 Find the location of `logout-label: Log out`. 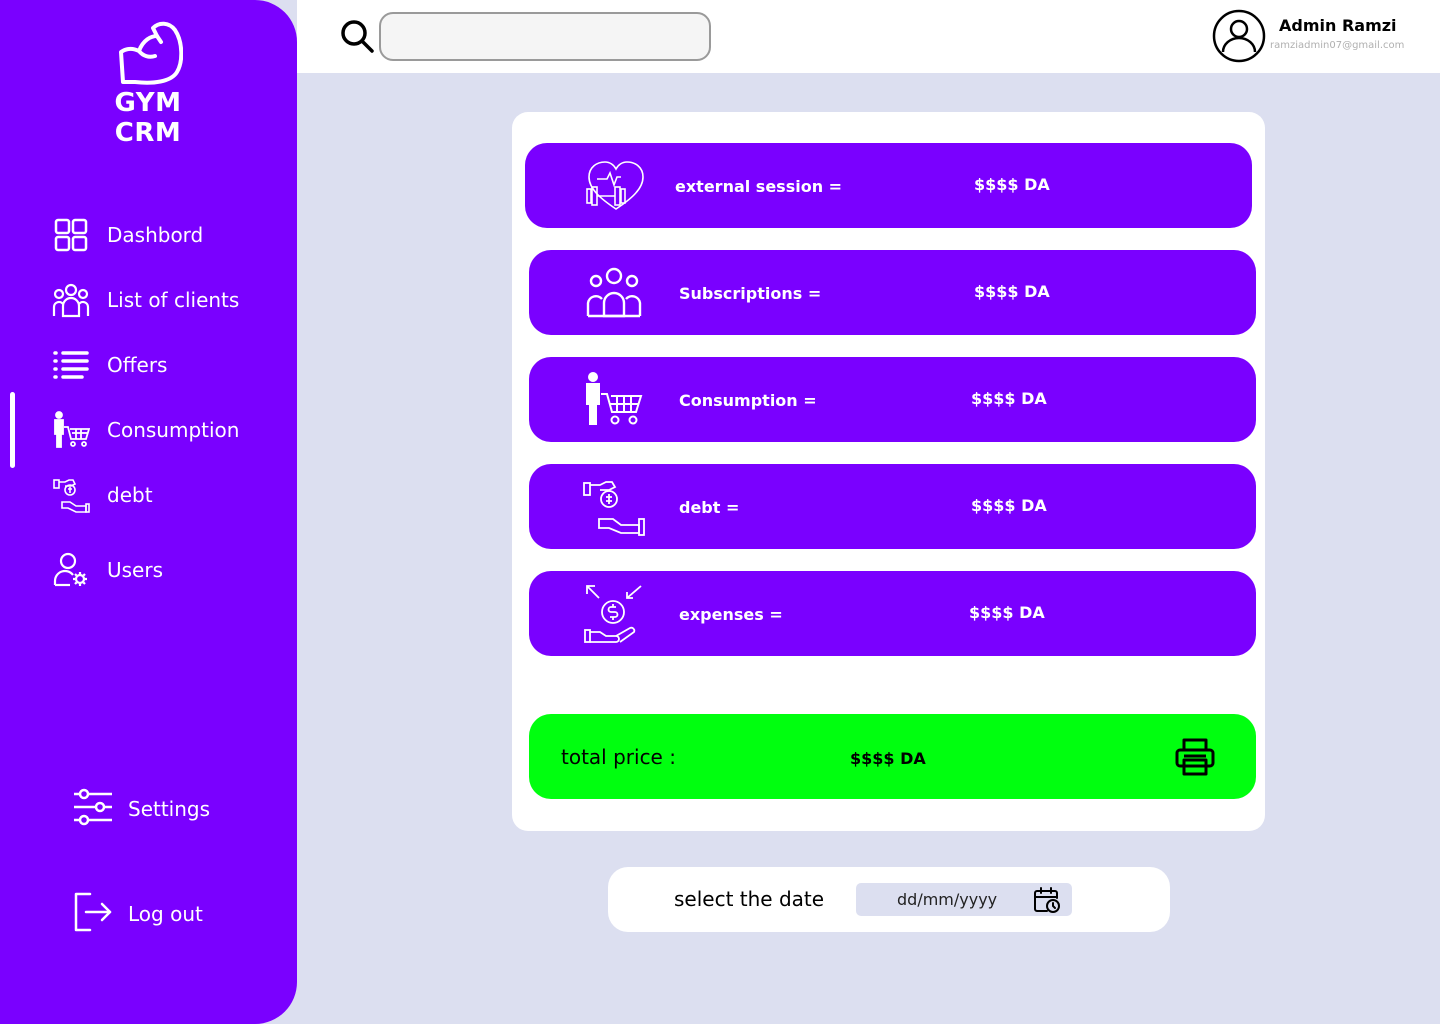

logout-label: Log out is located at coordinates (165, 914).